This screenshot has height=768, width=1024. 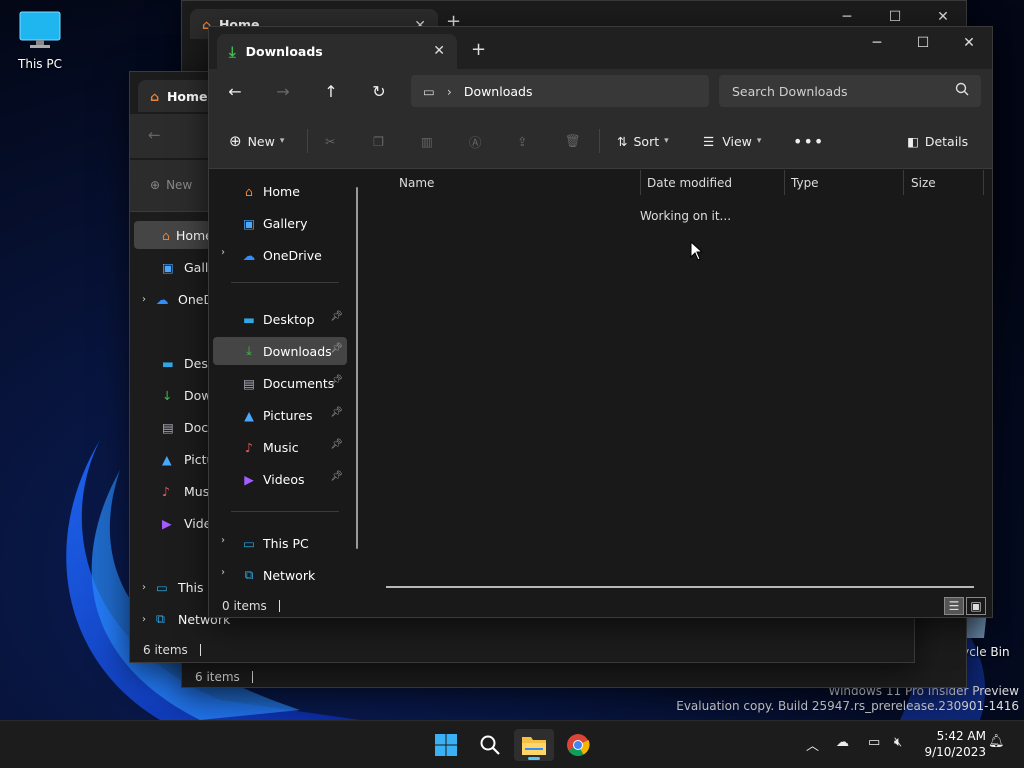 What do you see at coordinates (379, 91) in the screenshot?
I see `refresh-icon: ↻` at bounding box center [379, 91].